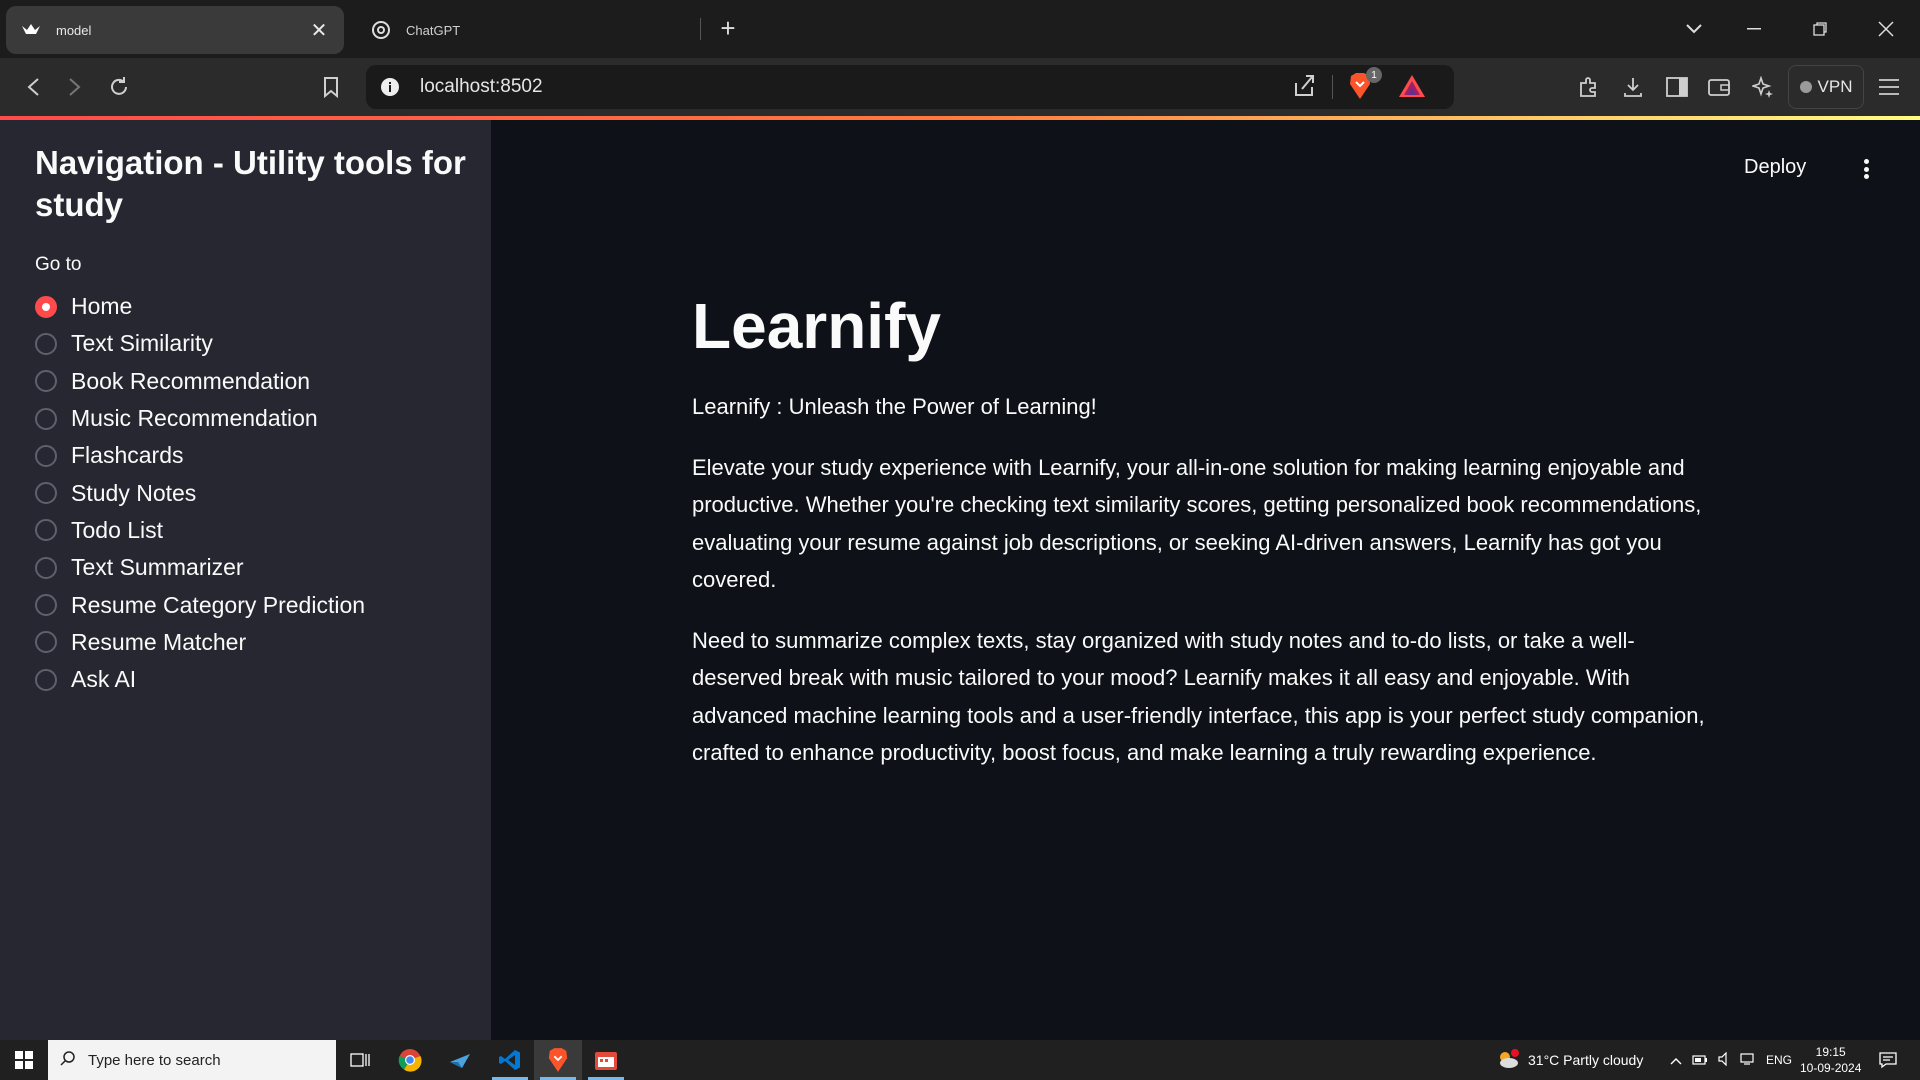 The width and height of the screenshot is (1920, 1080). What do you see at coordinates (1586, 1060) in the screenshot?
I see `weather-text: 31°C Partly cloudy` at bounding box center [1586, 1060].